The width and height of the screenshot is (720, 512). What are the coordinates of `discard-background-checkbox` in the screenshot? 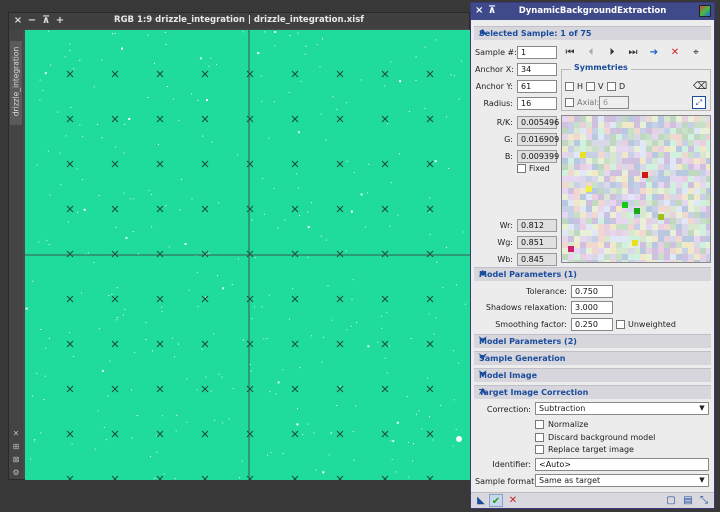 It's located at (539, 437).